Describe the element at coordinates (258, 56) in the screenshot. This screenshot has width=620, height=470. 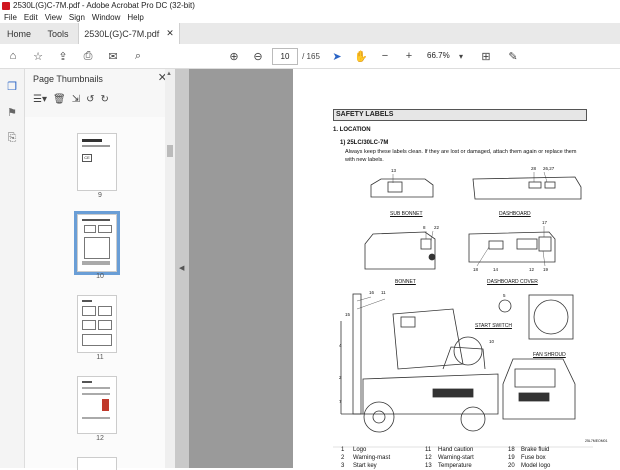
I see `arrow-down-icon: ⊖` at that location.